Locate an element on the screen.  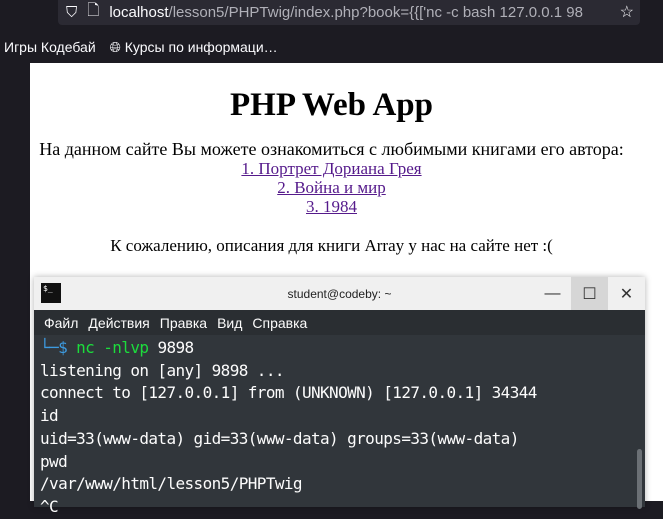
terminal-titlebar: $_ student@codeby: ~ — ☐ ✕ is located at coordinates (339, 293).